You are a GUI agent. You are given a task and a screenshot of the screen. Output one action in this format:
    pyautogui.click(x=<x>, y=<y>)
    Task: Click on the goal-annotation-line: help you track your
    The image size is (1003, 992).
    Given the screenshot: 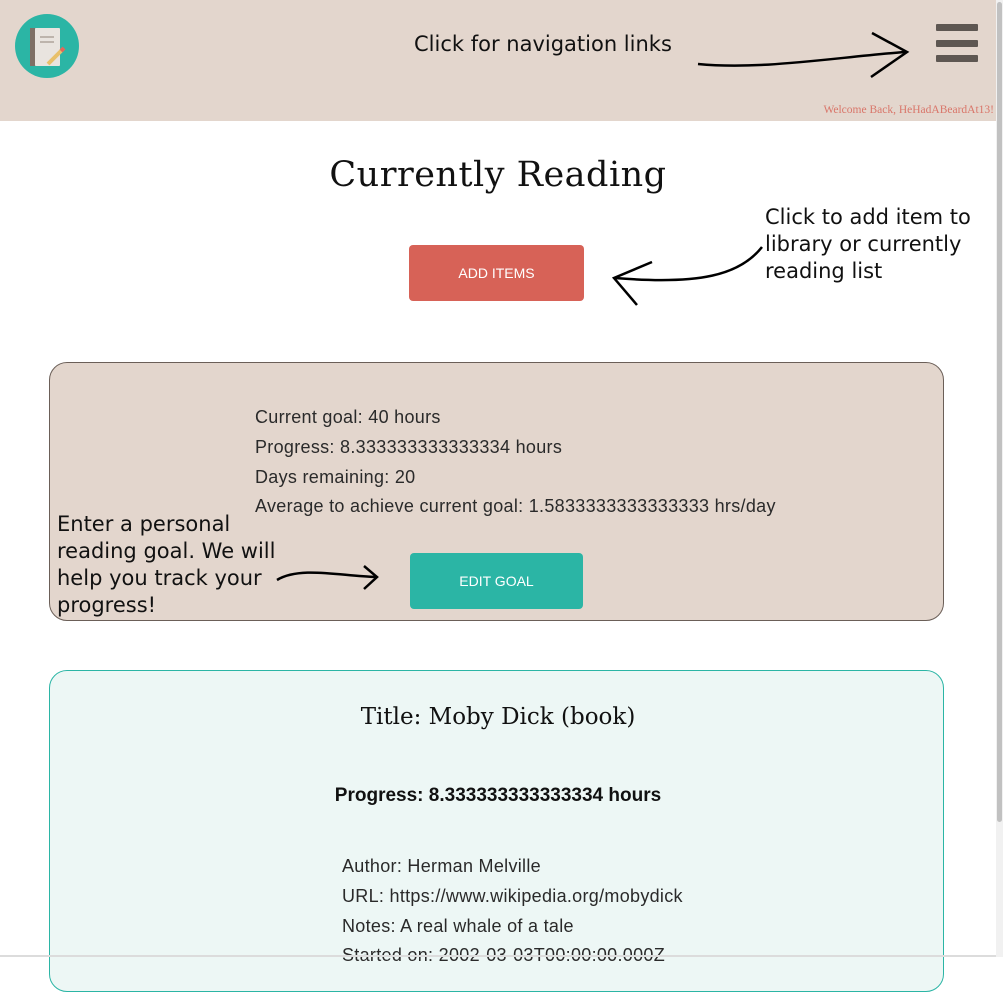 What is the action you would take?
    pyautogui.click(x=159, y=578)
    